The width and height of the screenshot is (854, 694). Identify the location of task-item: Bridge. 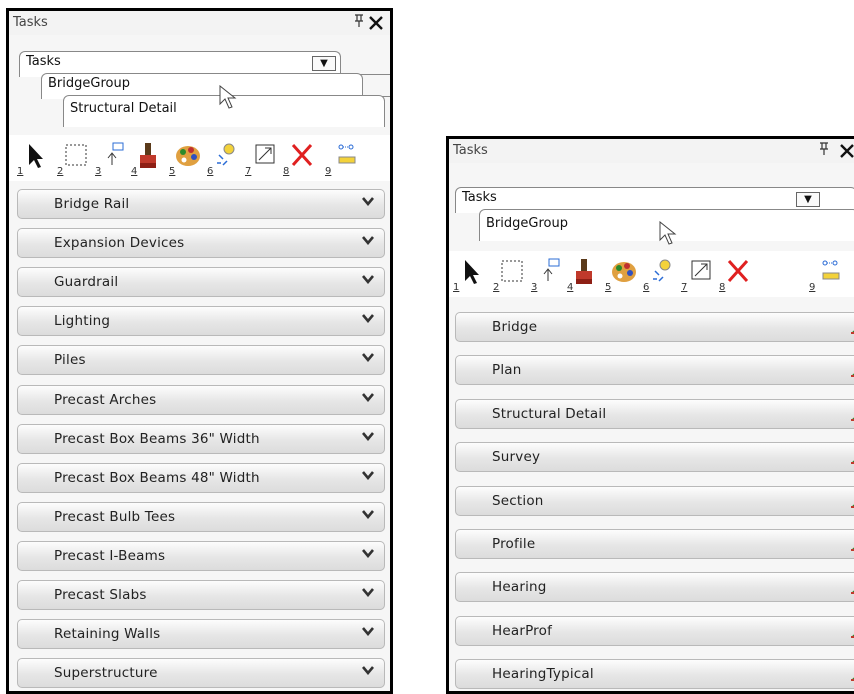
(654, 327).